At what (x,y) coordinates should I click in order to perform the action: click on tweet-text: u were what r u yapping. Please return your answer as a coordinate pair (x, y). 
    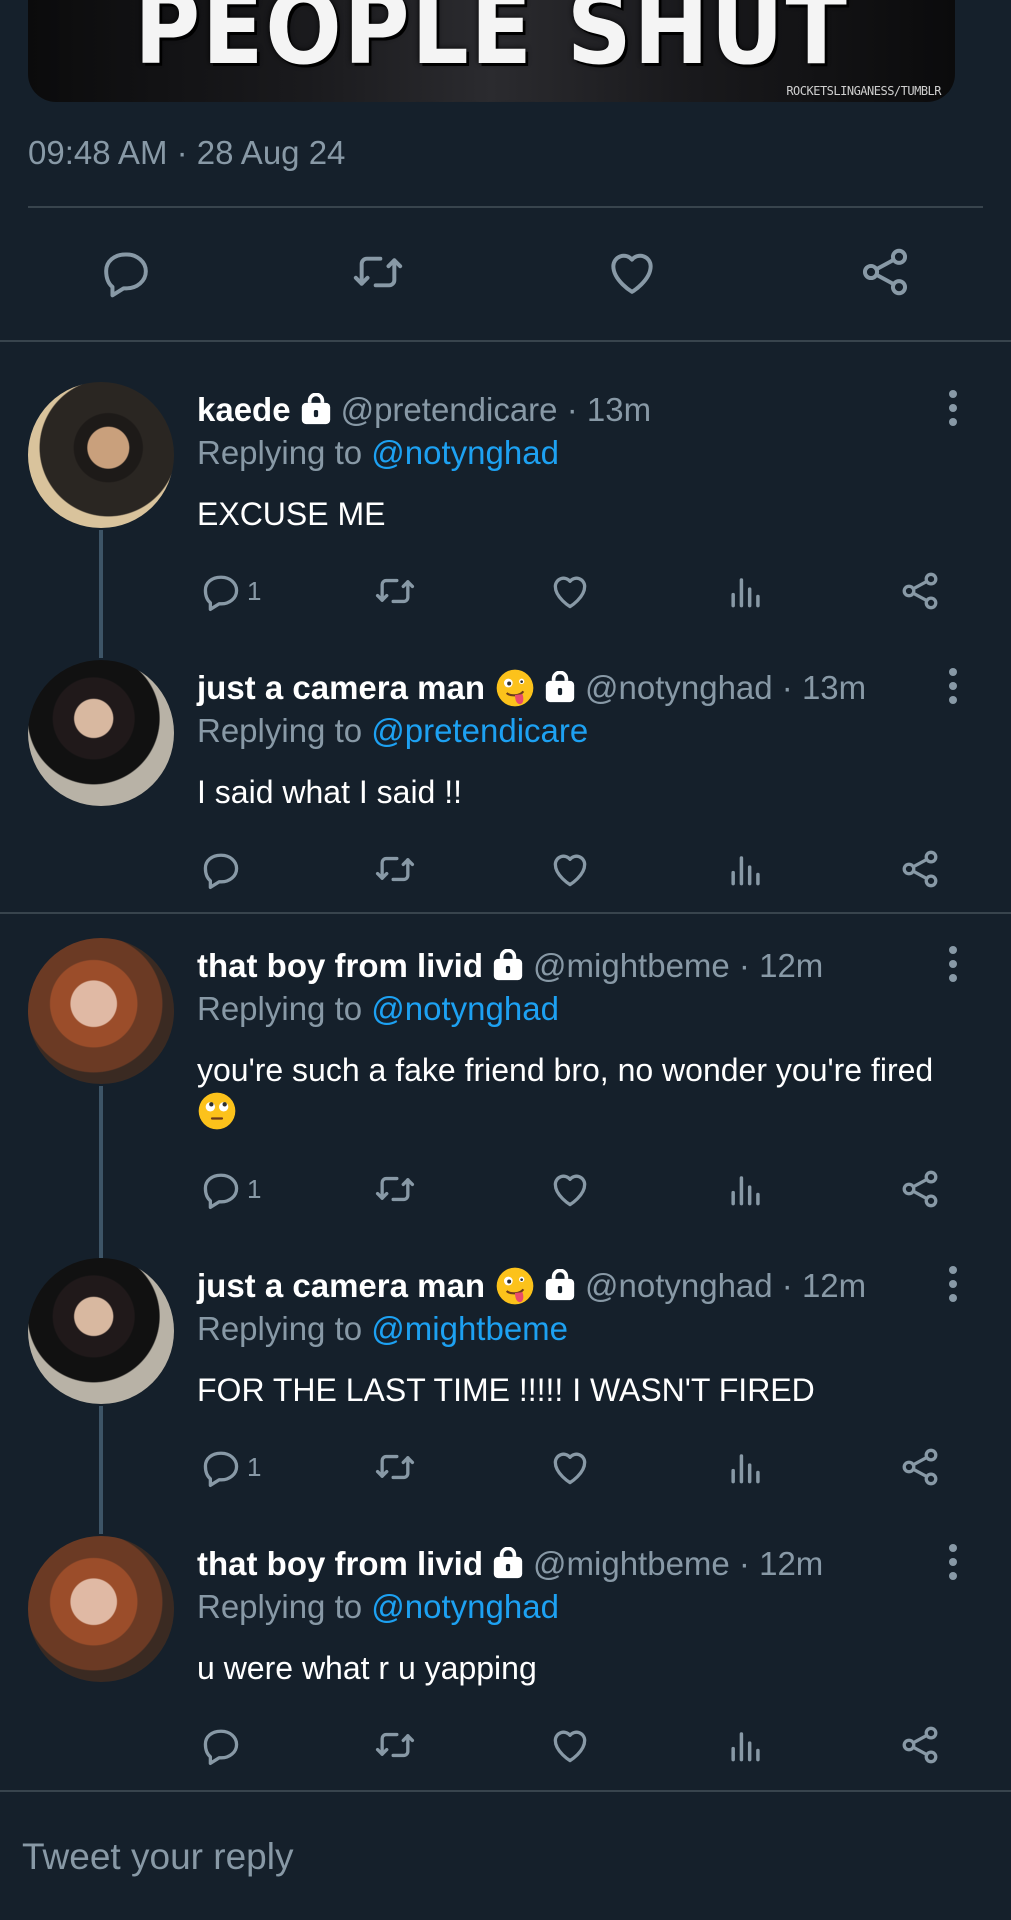
    Looking at the image, I should click on (367, 1668).